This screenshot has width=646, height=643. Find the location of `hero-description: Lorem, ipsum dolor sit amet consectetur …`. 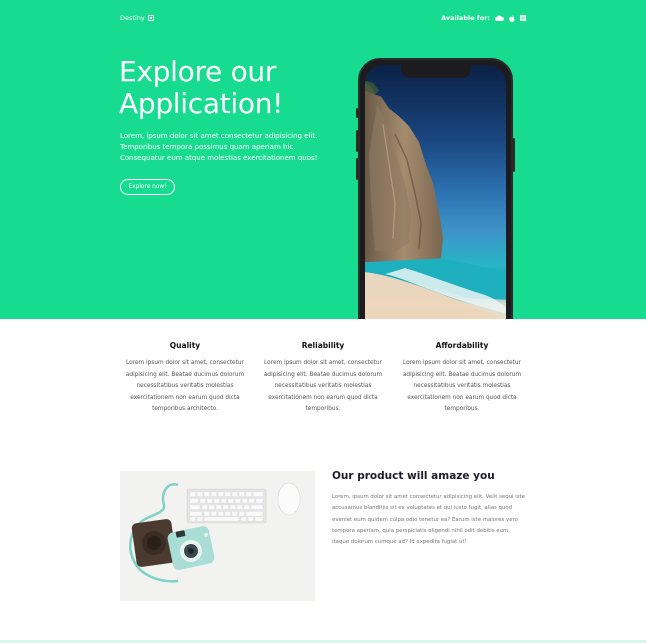

hero-description: Lorem, ipsum dolor sit amet consectetur … is located at coordinates (219, 147).